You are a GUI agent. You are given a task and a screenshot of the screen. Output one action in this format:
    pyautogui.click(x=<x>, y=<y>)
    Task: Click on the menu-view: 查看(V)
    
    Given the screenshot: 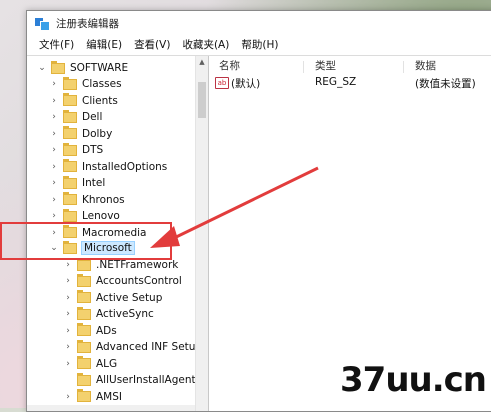 What is the action you would take?
    pyautogui.click(x=152, y=44)
    